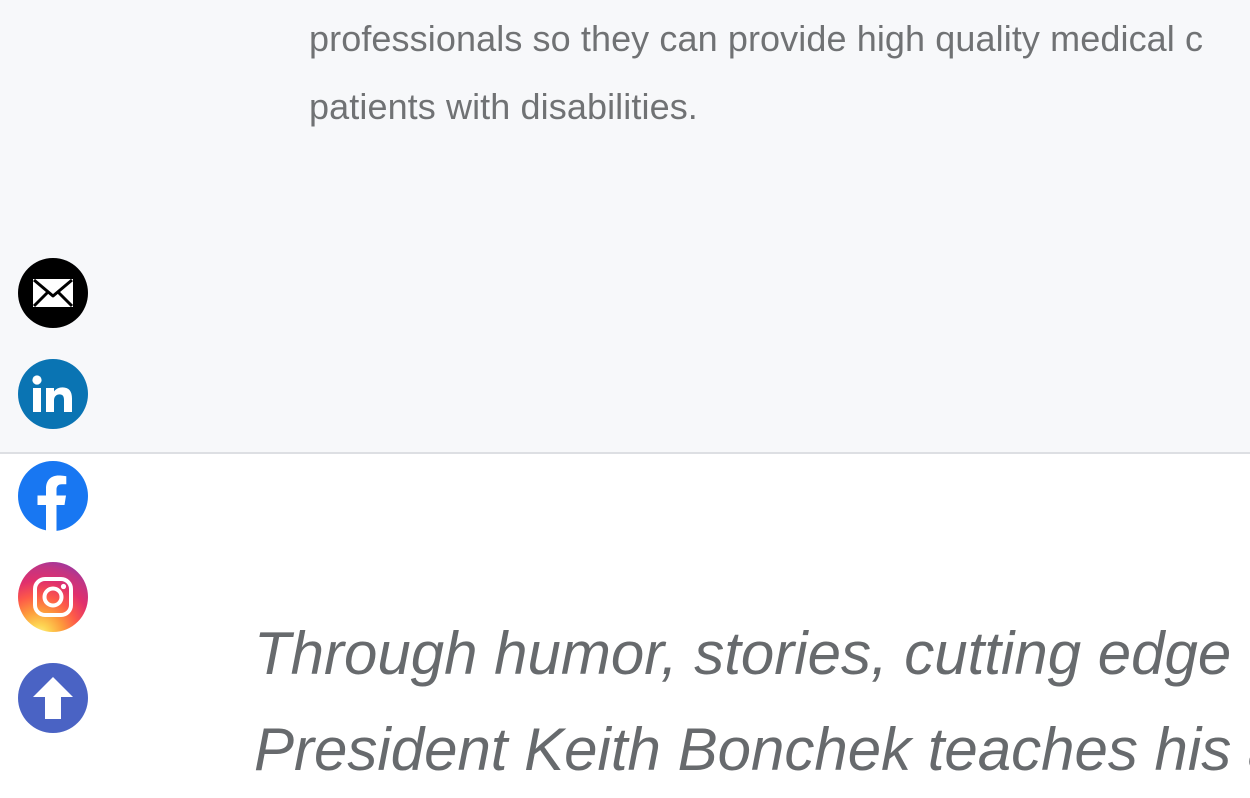 The width and height of the screenshot is (1250, 798). I want to click on linkedin-share-button, so click(53, 394).